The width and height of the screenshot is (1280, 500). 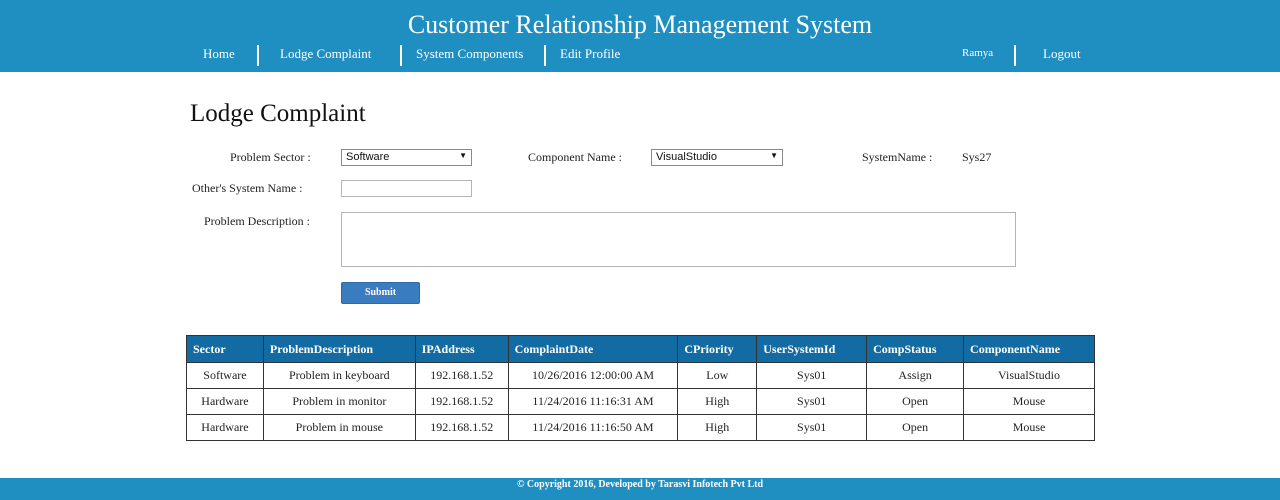 I want to click on page-title: Lodge Complaint, so click(x=278, y=113).